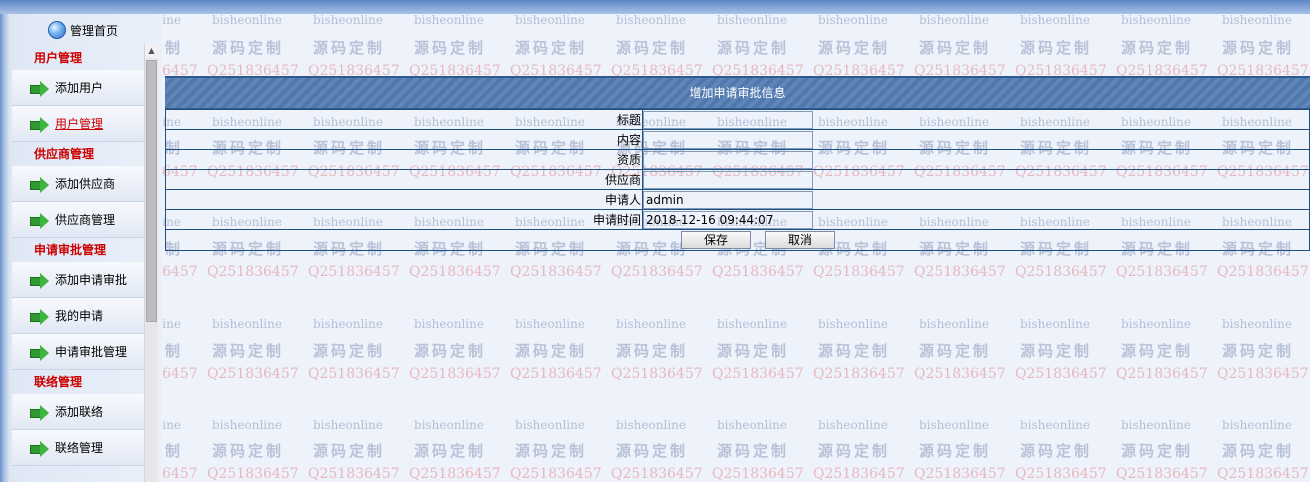 The width and height of the screenshot is (1310, 482). Describe the element at coordinates (85, 184) in the screenshot. I see `sidebar-item-label: 添加供应商` at that location.